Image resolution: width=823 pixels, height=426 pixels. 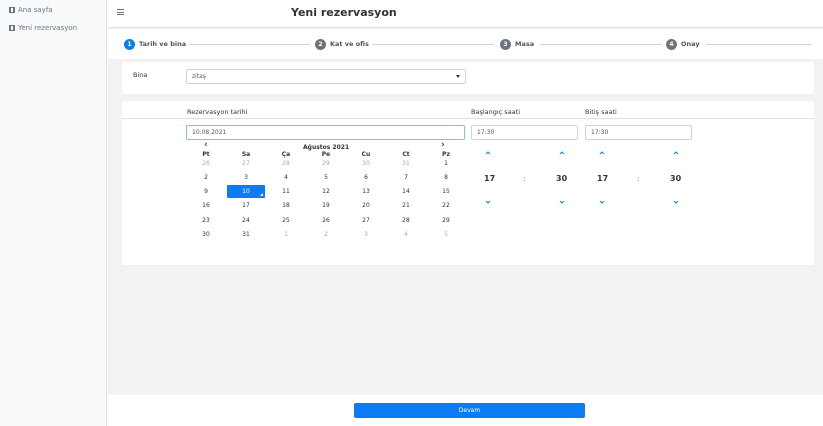 I want to click on start-hour-value: 17, so click(x=490, y=178).